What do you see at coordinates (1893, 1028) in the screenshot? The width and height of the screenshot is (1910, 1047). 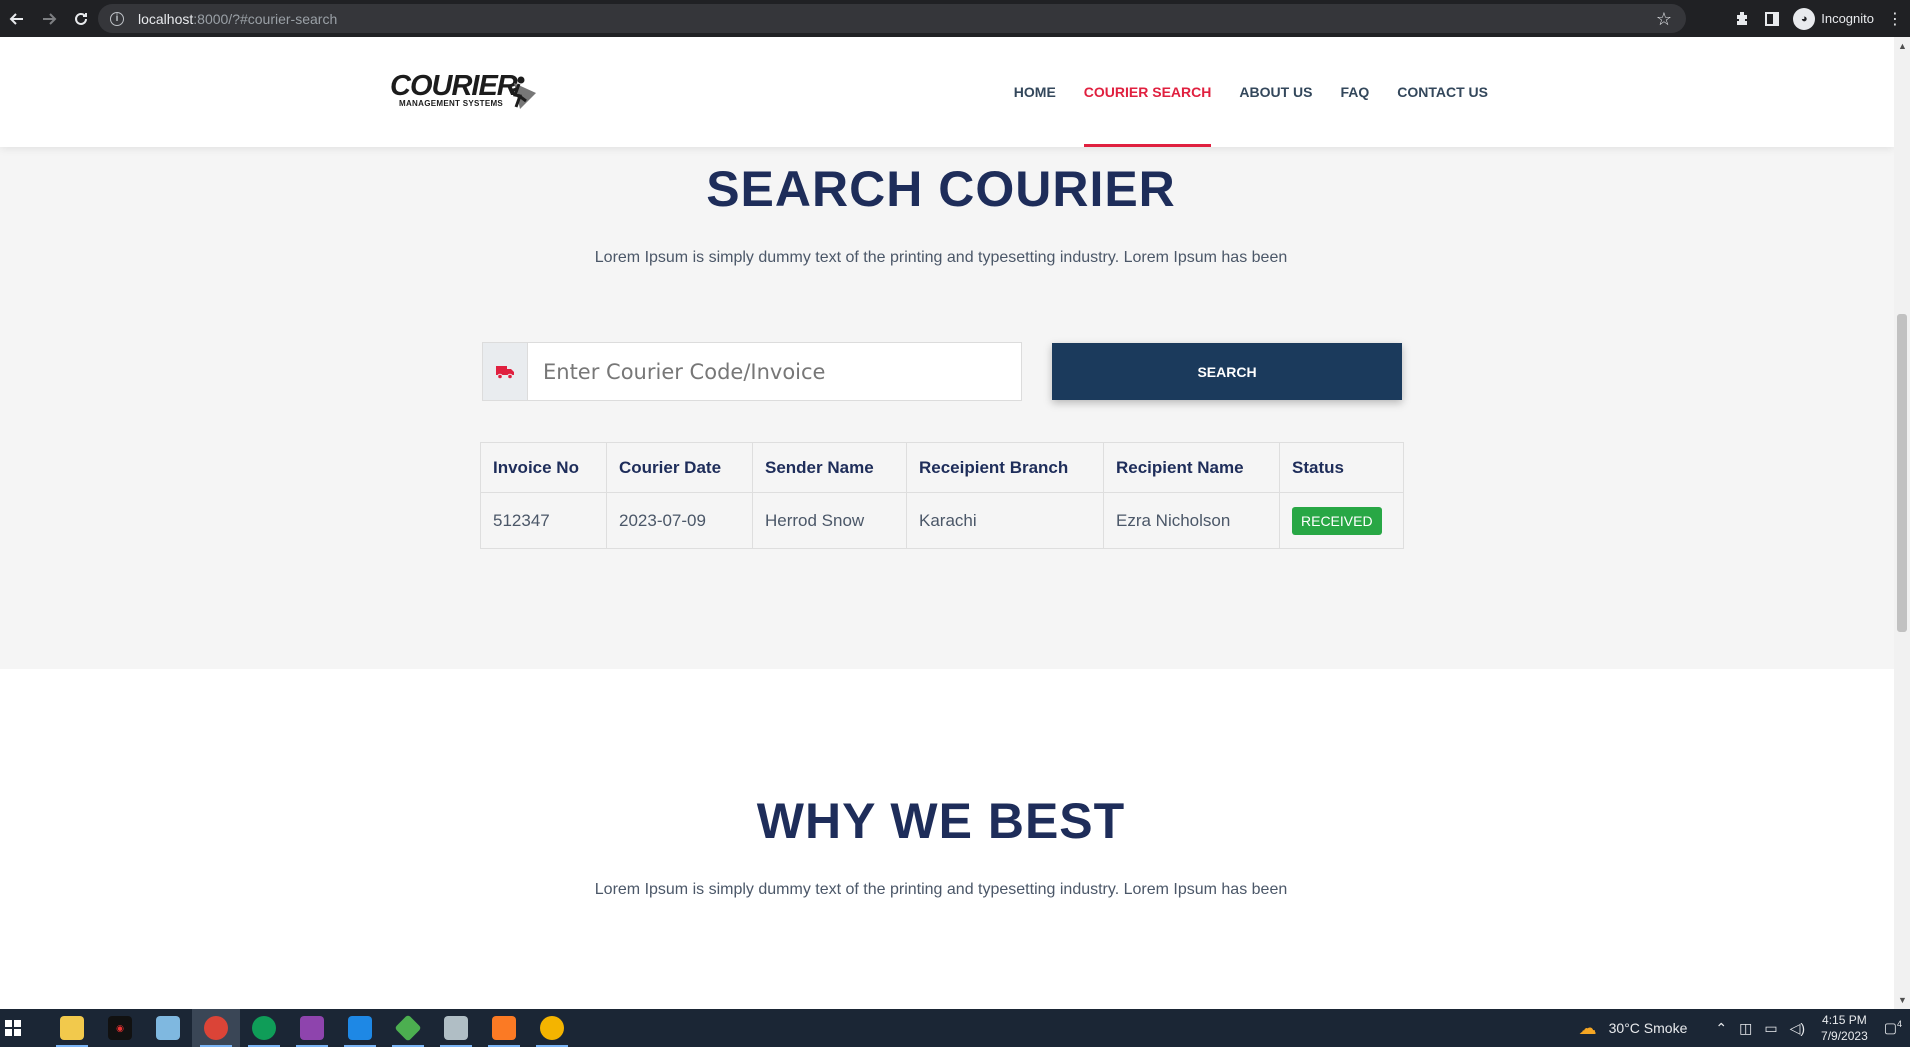 I see `notification-icon: ▢4` at bounding box center [1893, 1028].